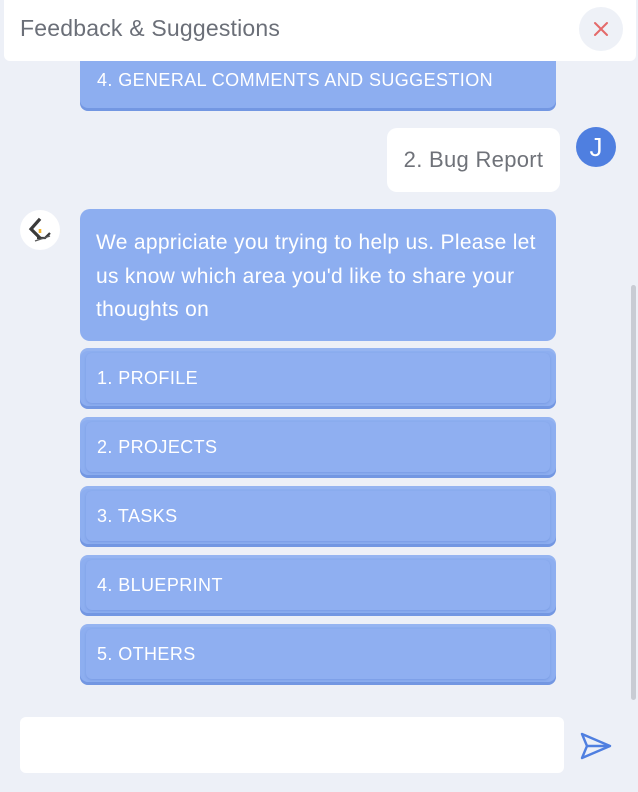 The height and width of the screenshot is (792, 638). I want to click on bot-logo-icon, so click(39, 229).